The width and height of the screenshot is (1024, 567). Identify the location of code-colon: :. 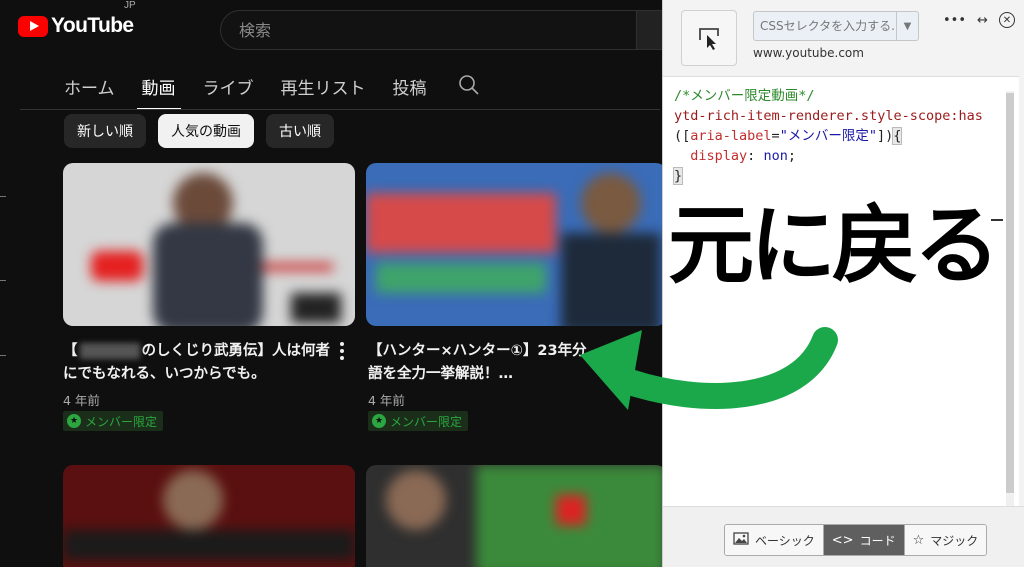
(755, 156).